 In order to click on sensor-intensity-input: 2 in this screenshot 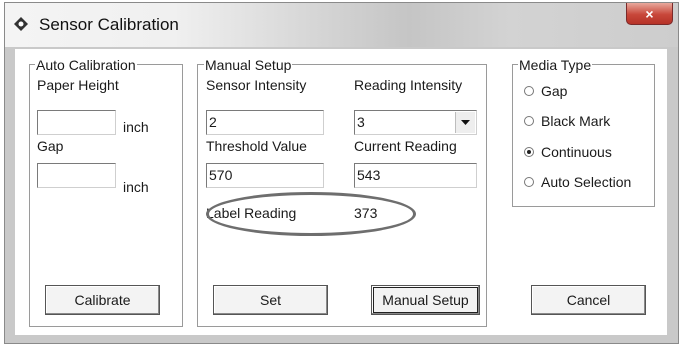, I will do `click(265, 122)`.